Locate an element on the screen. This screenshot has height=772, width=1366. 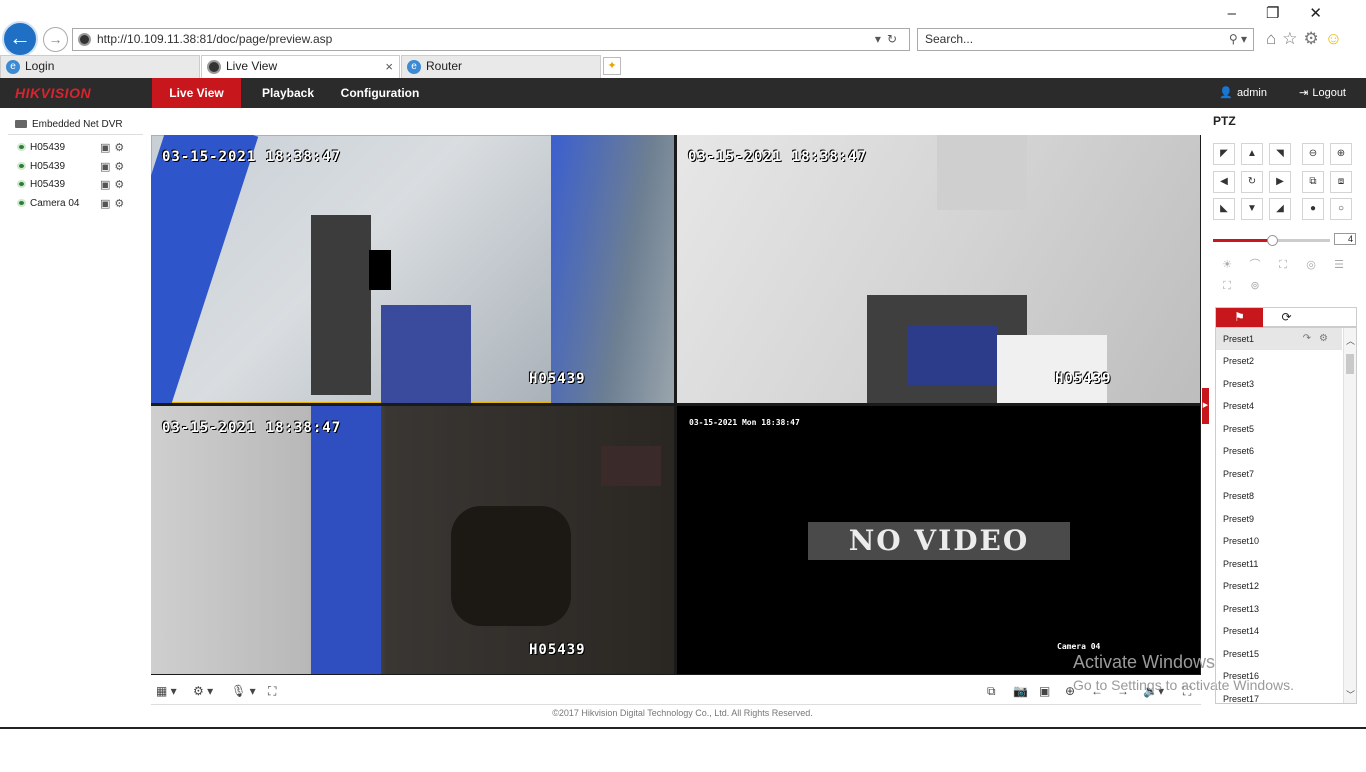
speed-slider-handle is located at coordinates (1272, 240).